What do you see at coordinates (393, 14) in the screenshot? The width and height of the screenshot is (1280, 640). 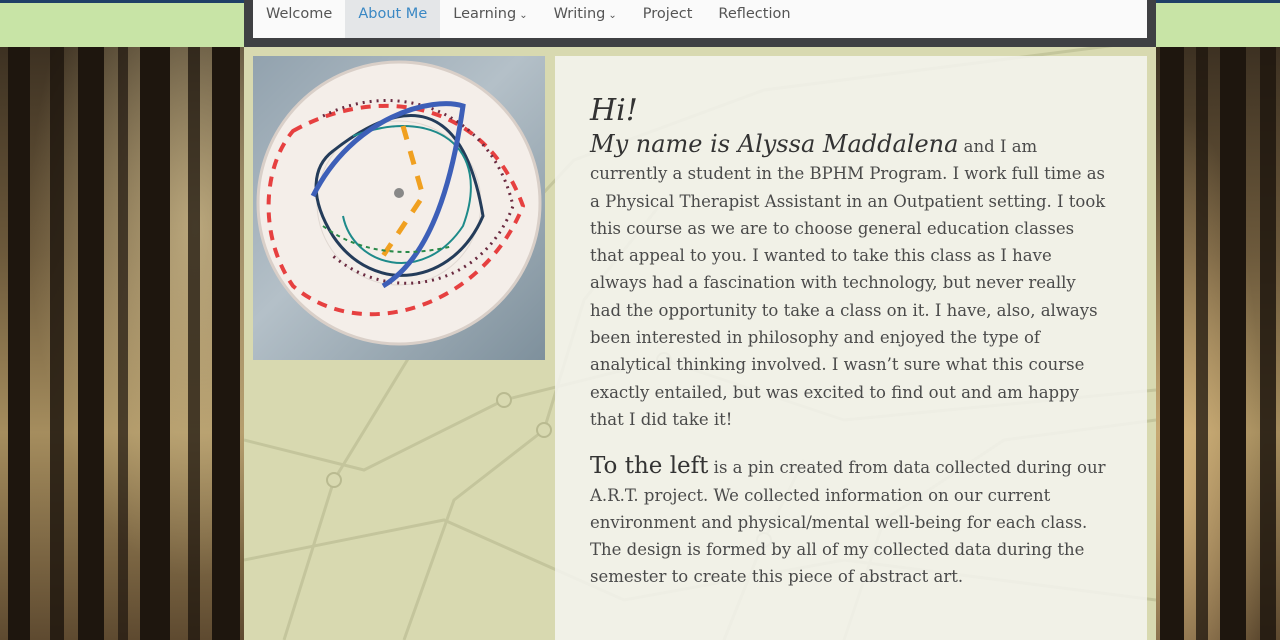 I see `nav-label: About Me` at bounding box center [393, 14].